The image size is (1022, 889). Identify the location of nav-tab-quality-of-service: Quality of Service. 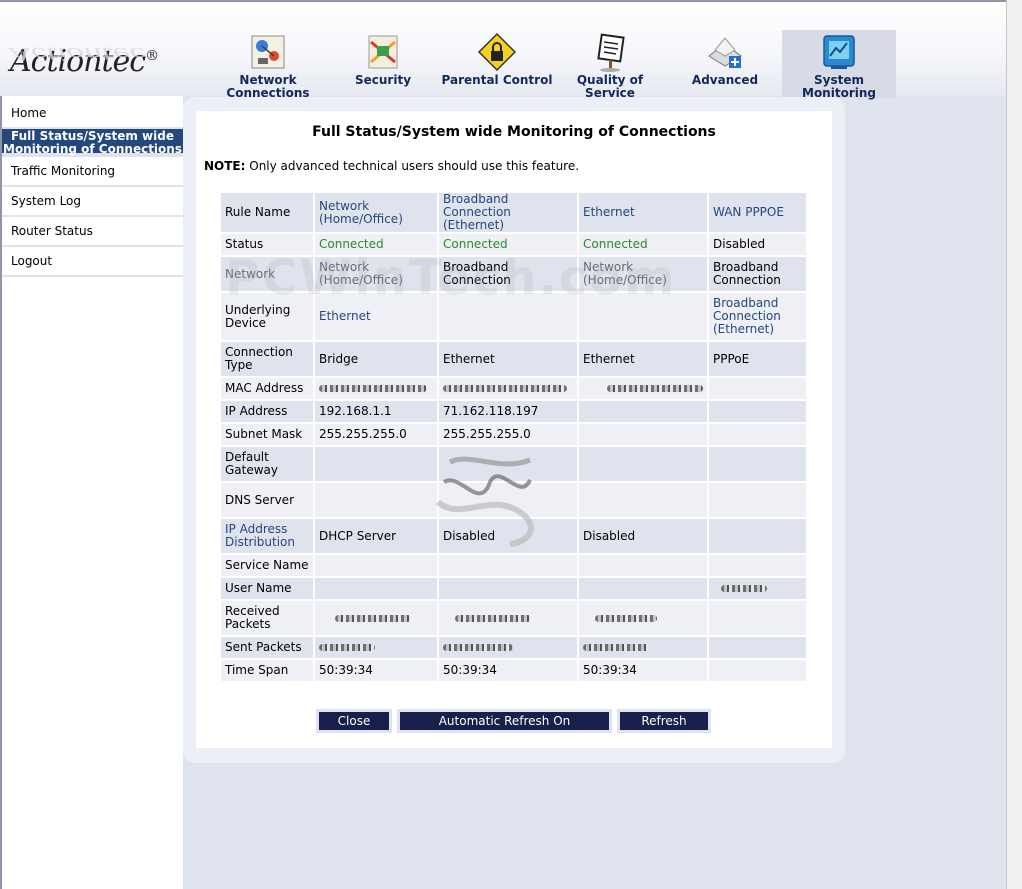
(610, 65).